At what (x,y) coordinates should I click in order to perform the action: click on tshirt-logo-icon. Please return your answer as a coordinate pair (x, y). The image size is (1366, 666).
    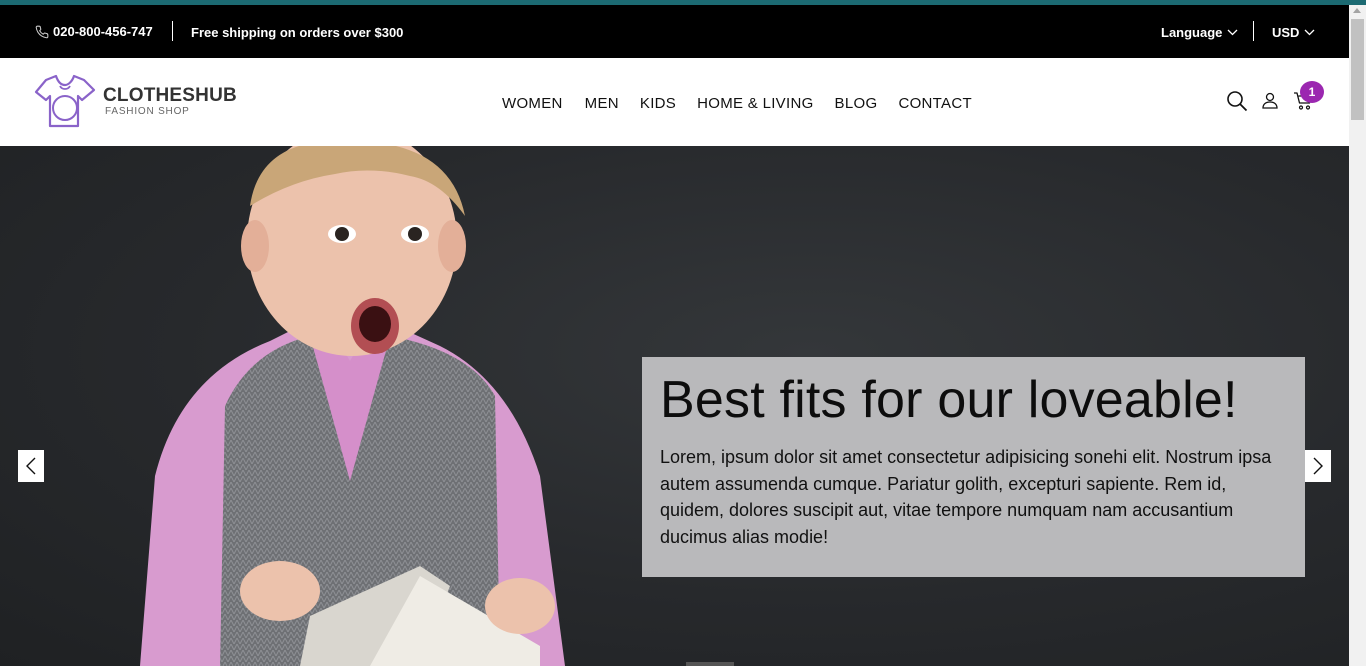
    Looking at the image, I should click on (65, 101).